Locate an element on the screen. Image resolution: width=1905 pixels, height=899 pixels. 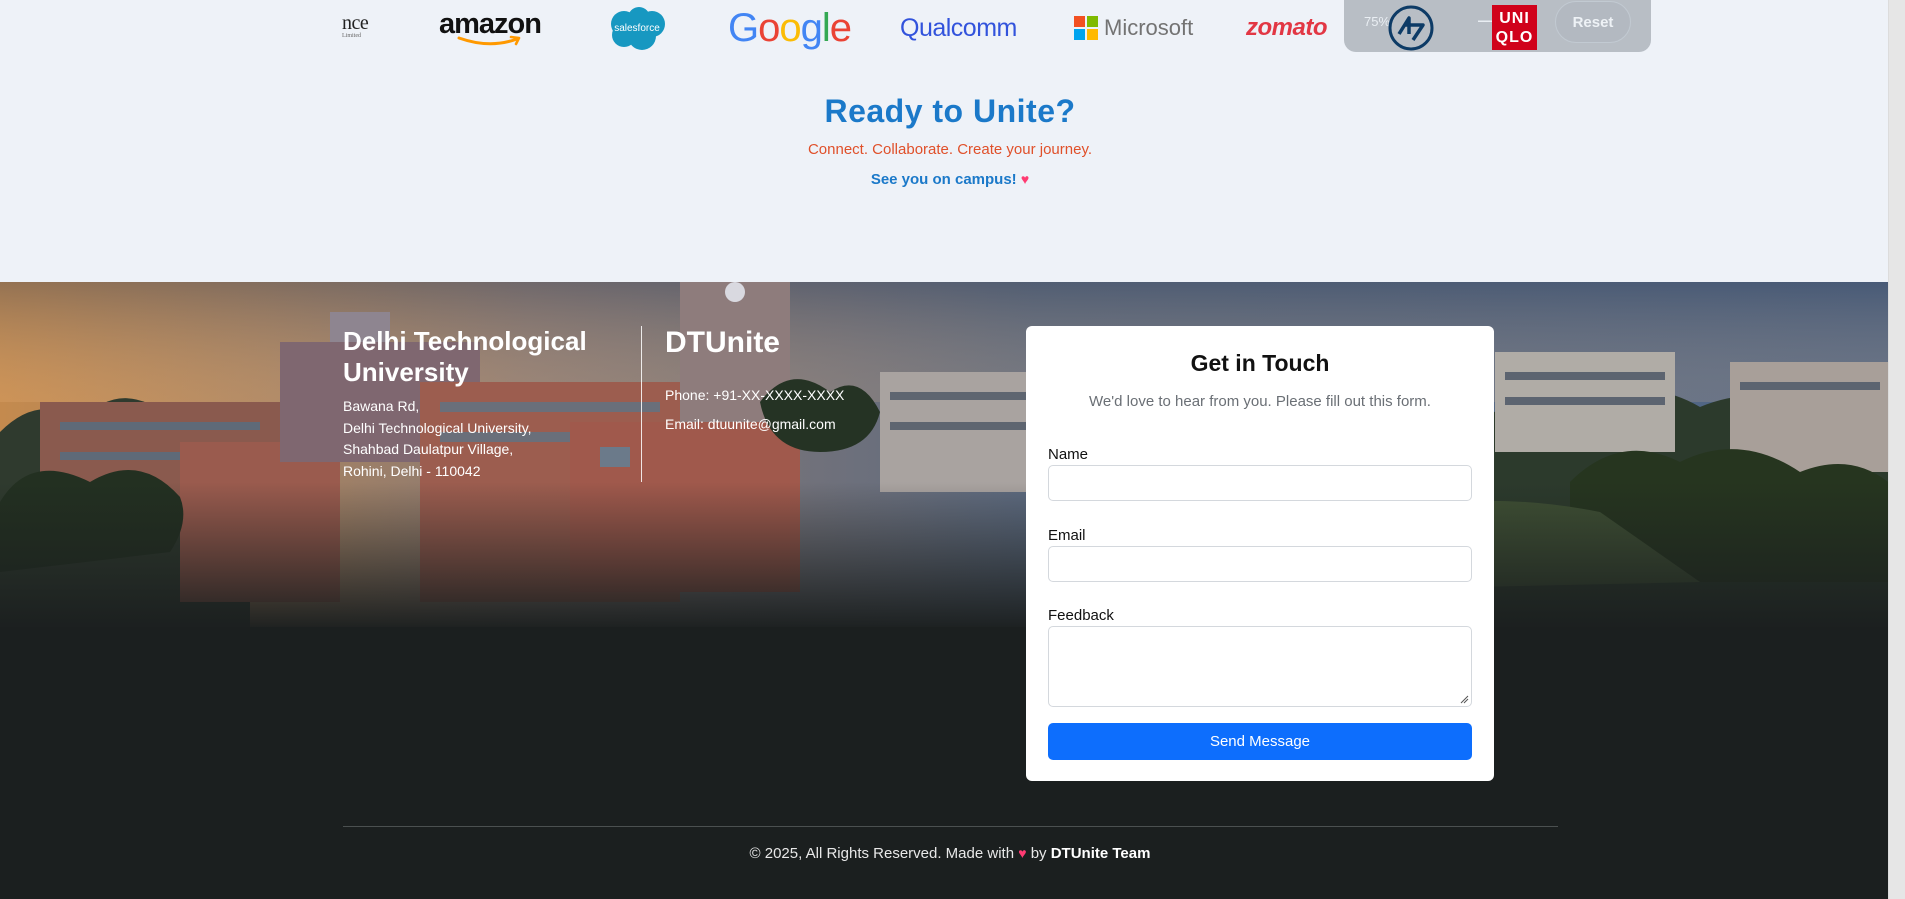
google-letter: G is located at coordinates (743, 27).